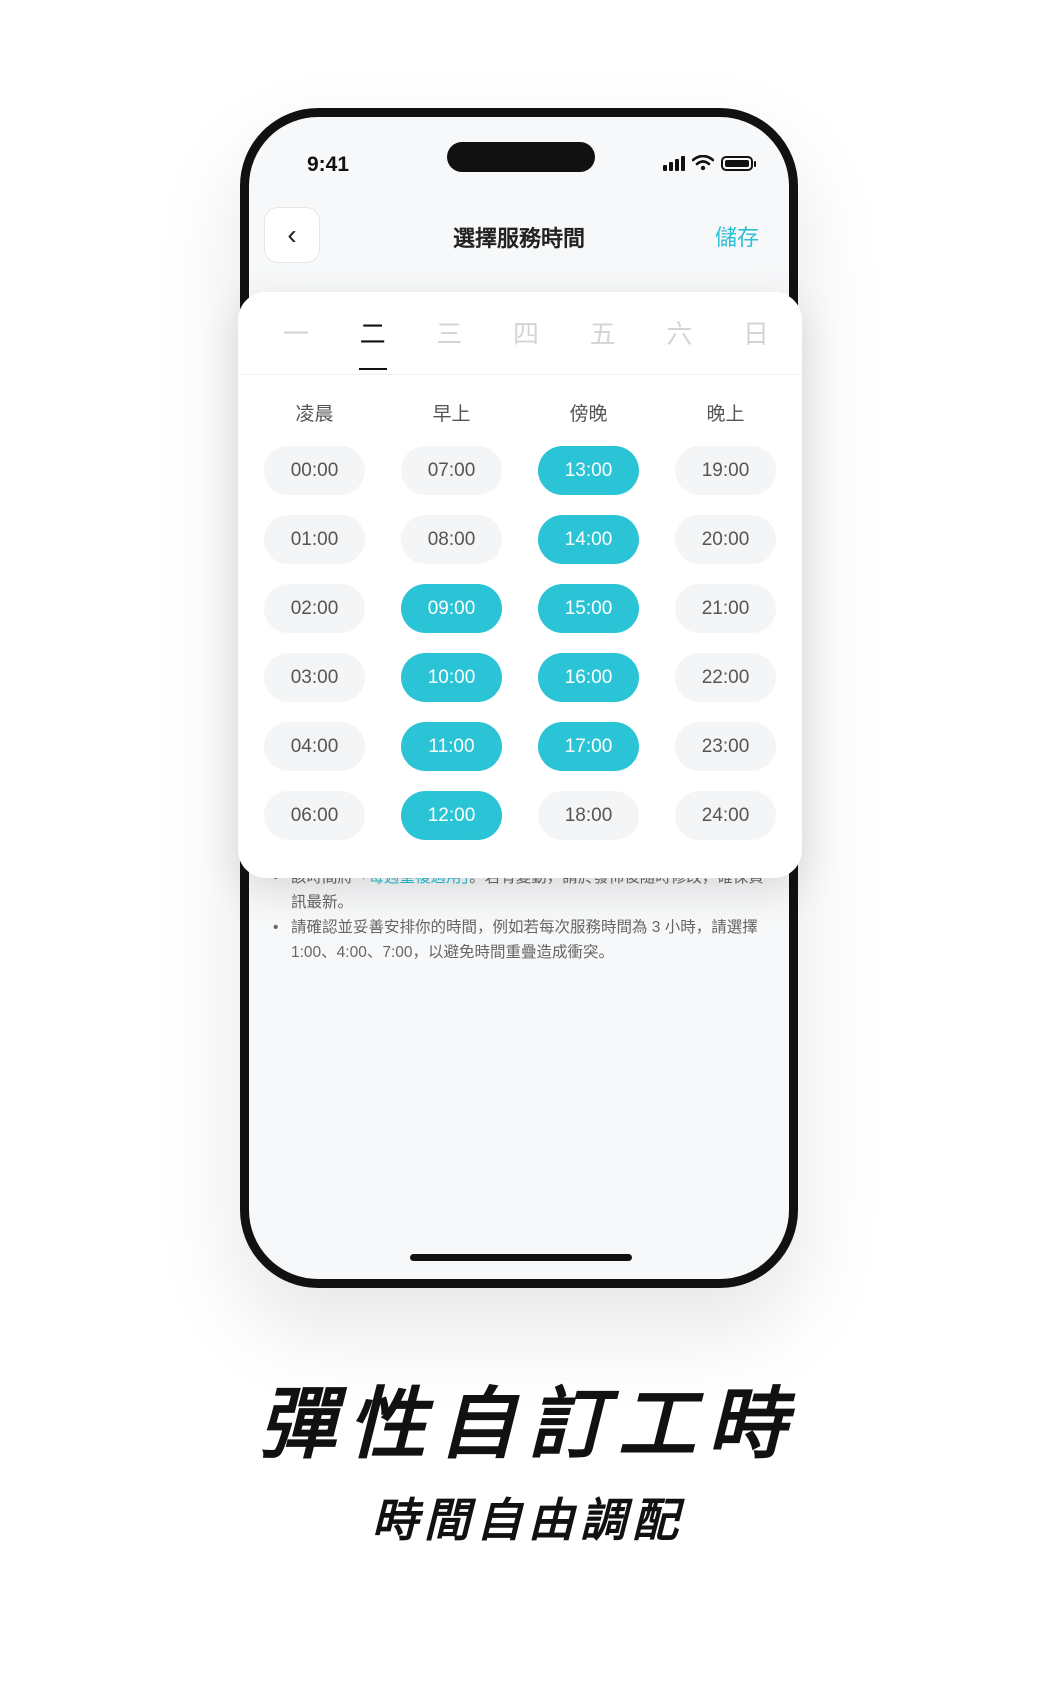 The height and width of the screenshot is (1684, 1056). What do you see at coordinates (314, 414) in the screenshot?
I see `period-label: 凌晨` at bounding box center [314, 414].